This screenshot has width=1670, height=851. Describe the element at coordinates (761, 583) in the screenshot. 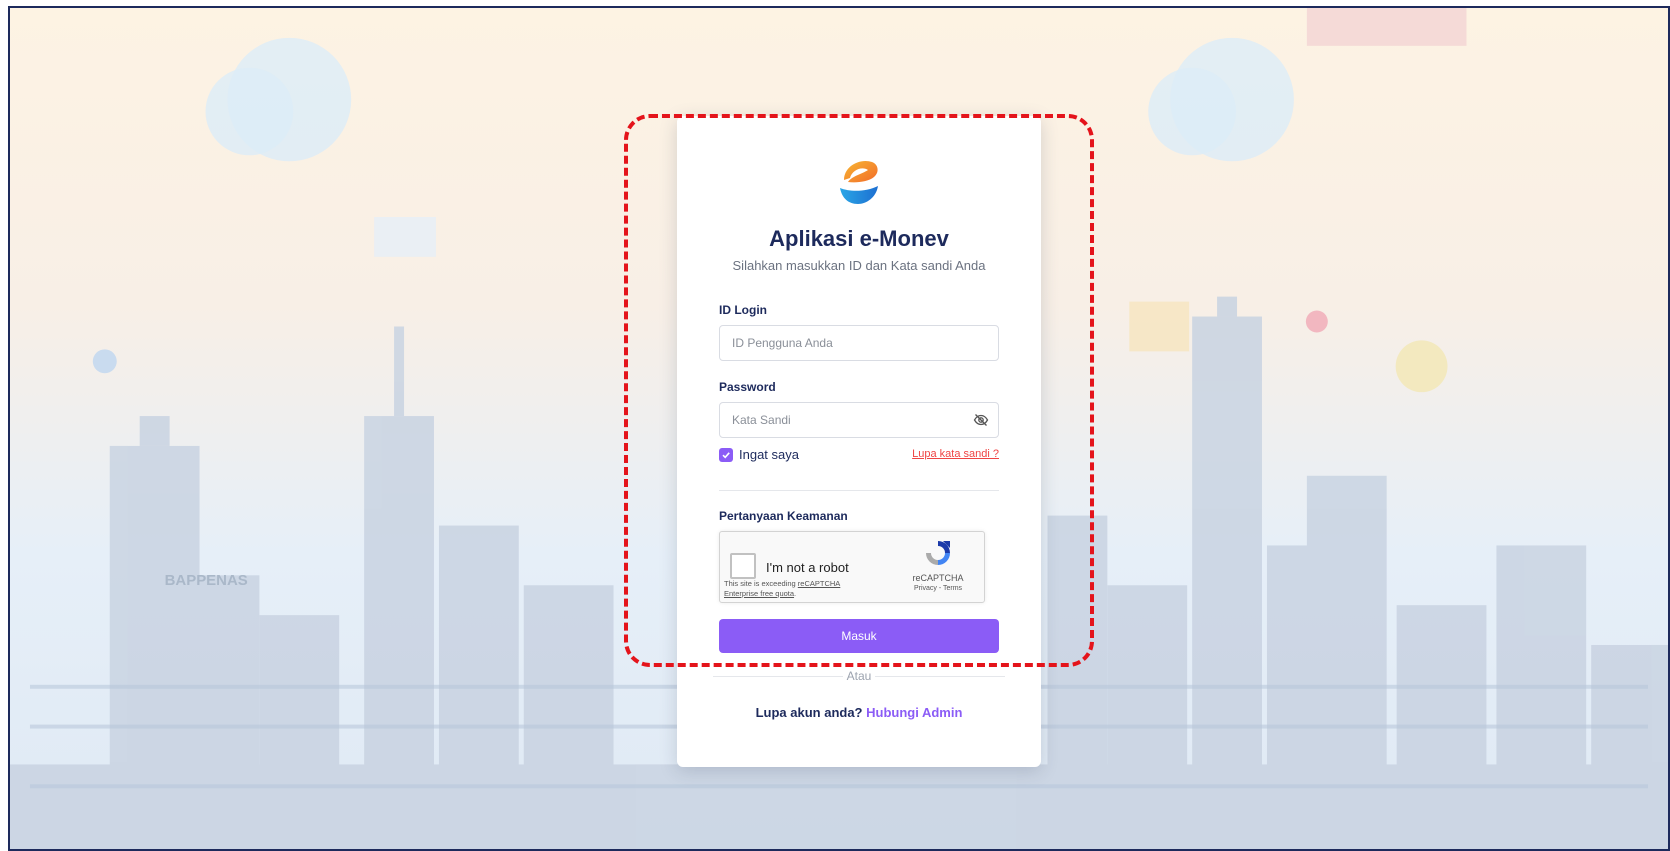

I see `recaptcha-note-prefix: This site is exceeding` at that location.